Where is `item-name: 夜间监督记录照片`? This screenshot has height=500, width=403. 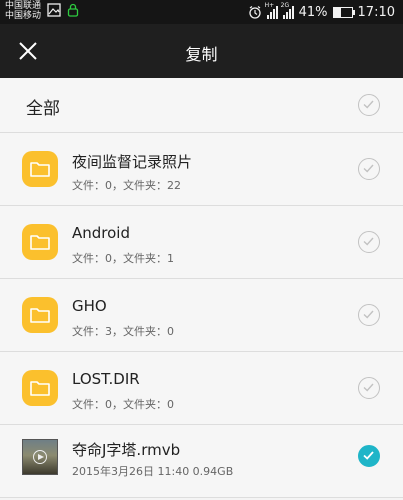
item-name: 夜间监督记录照片 is located at coordinates (132, 162).